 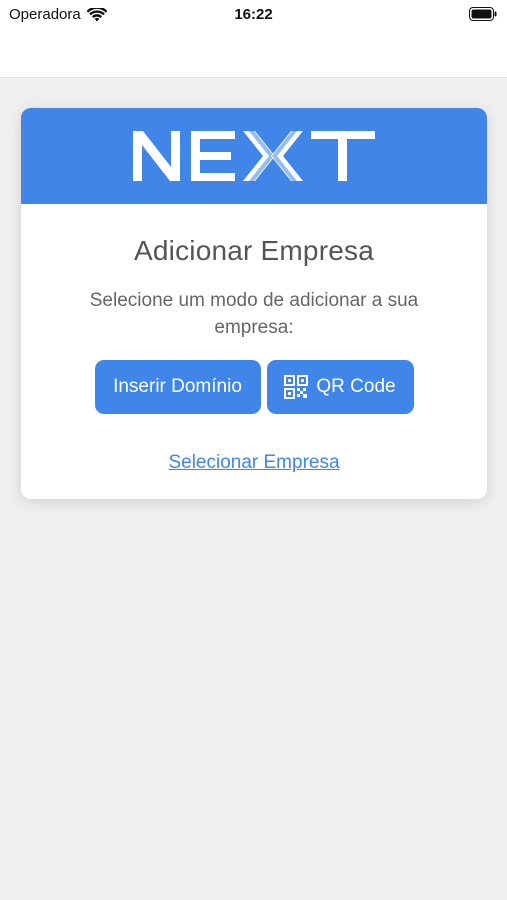 I want to click on add-mode-buttons: Inserir Domínio QR Code, so click(x=254, y=387).